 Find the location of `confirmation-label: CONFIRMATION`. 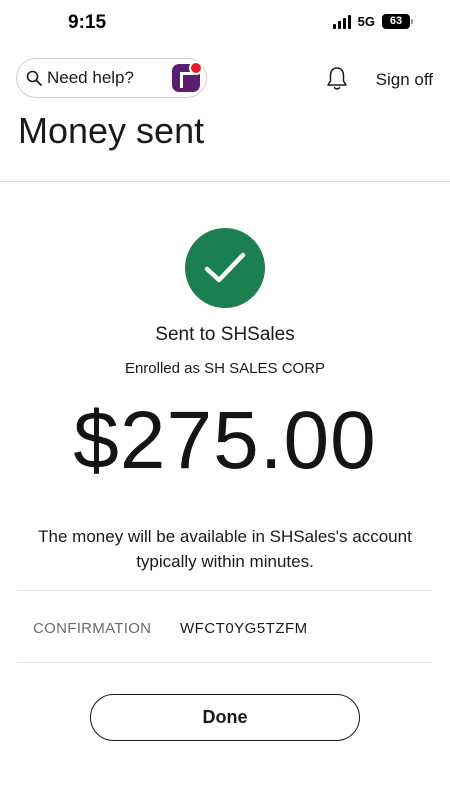

confirmation-label: CONFIRMATION is located at coordinates (92, 628).